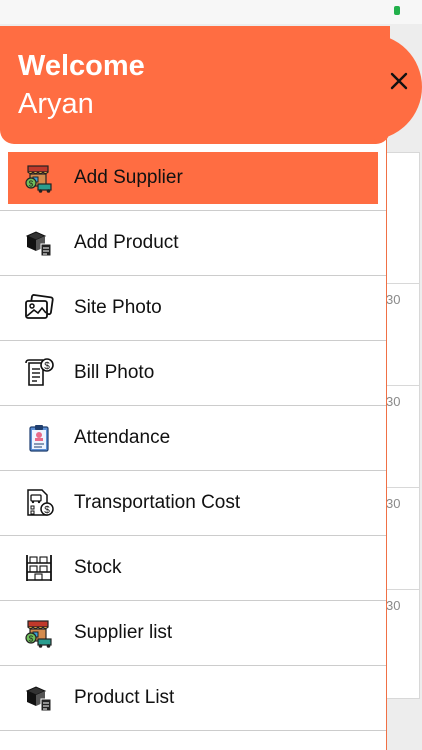 The height and width of the screenshot is (750, 422). Describe the element at coordinates (193, 633) in the screenshot. I see `menu-item-supplier-list: $ Supplier list` at that location.